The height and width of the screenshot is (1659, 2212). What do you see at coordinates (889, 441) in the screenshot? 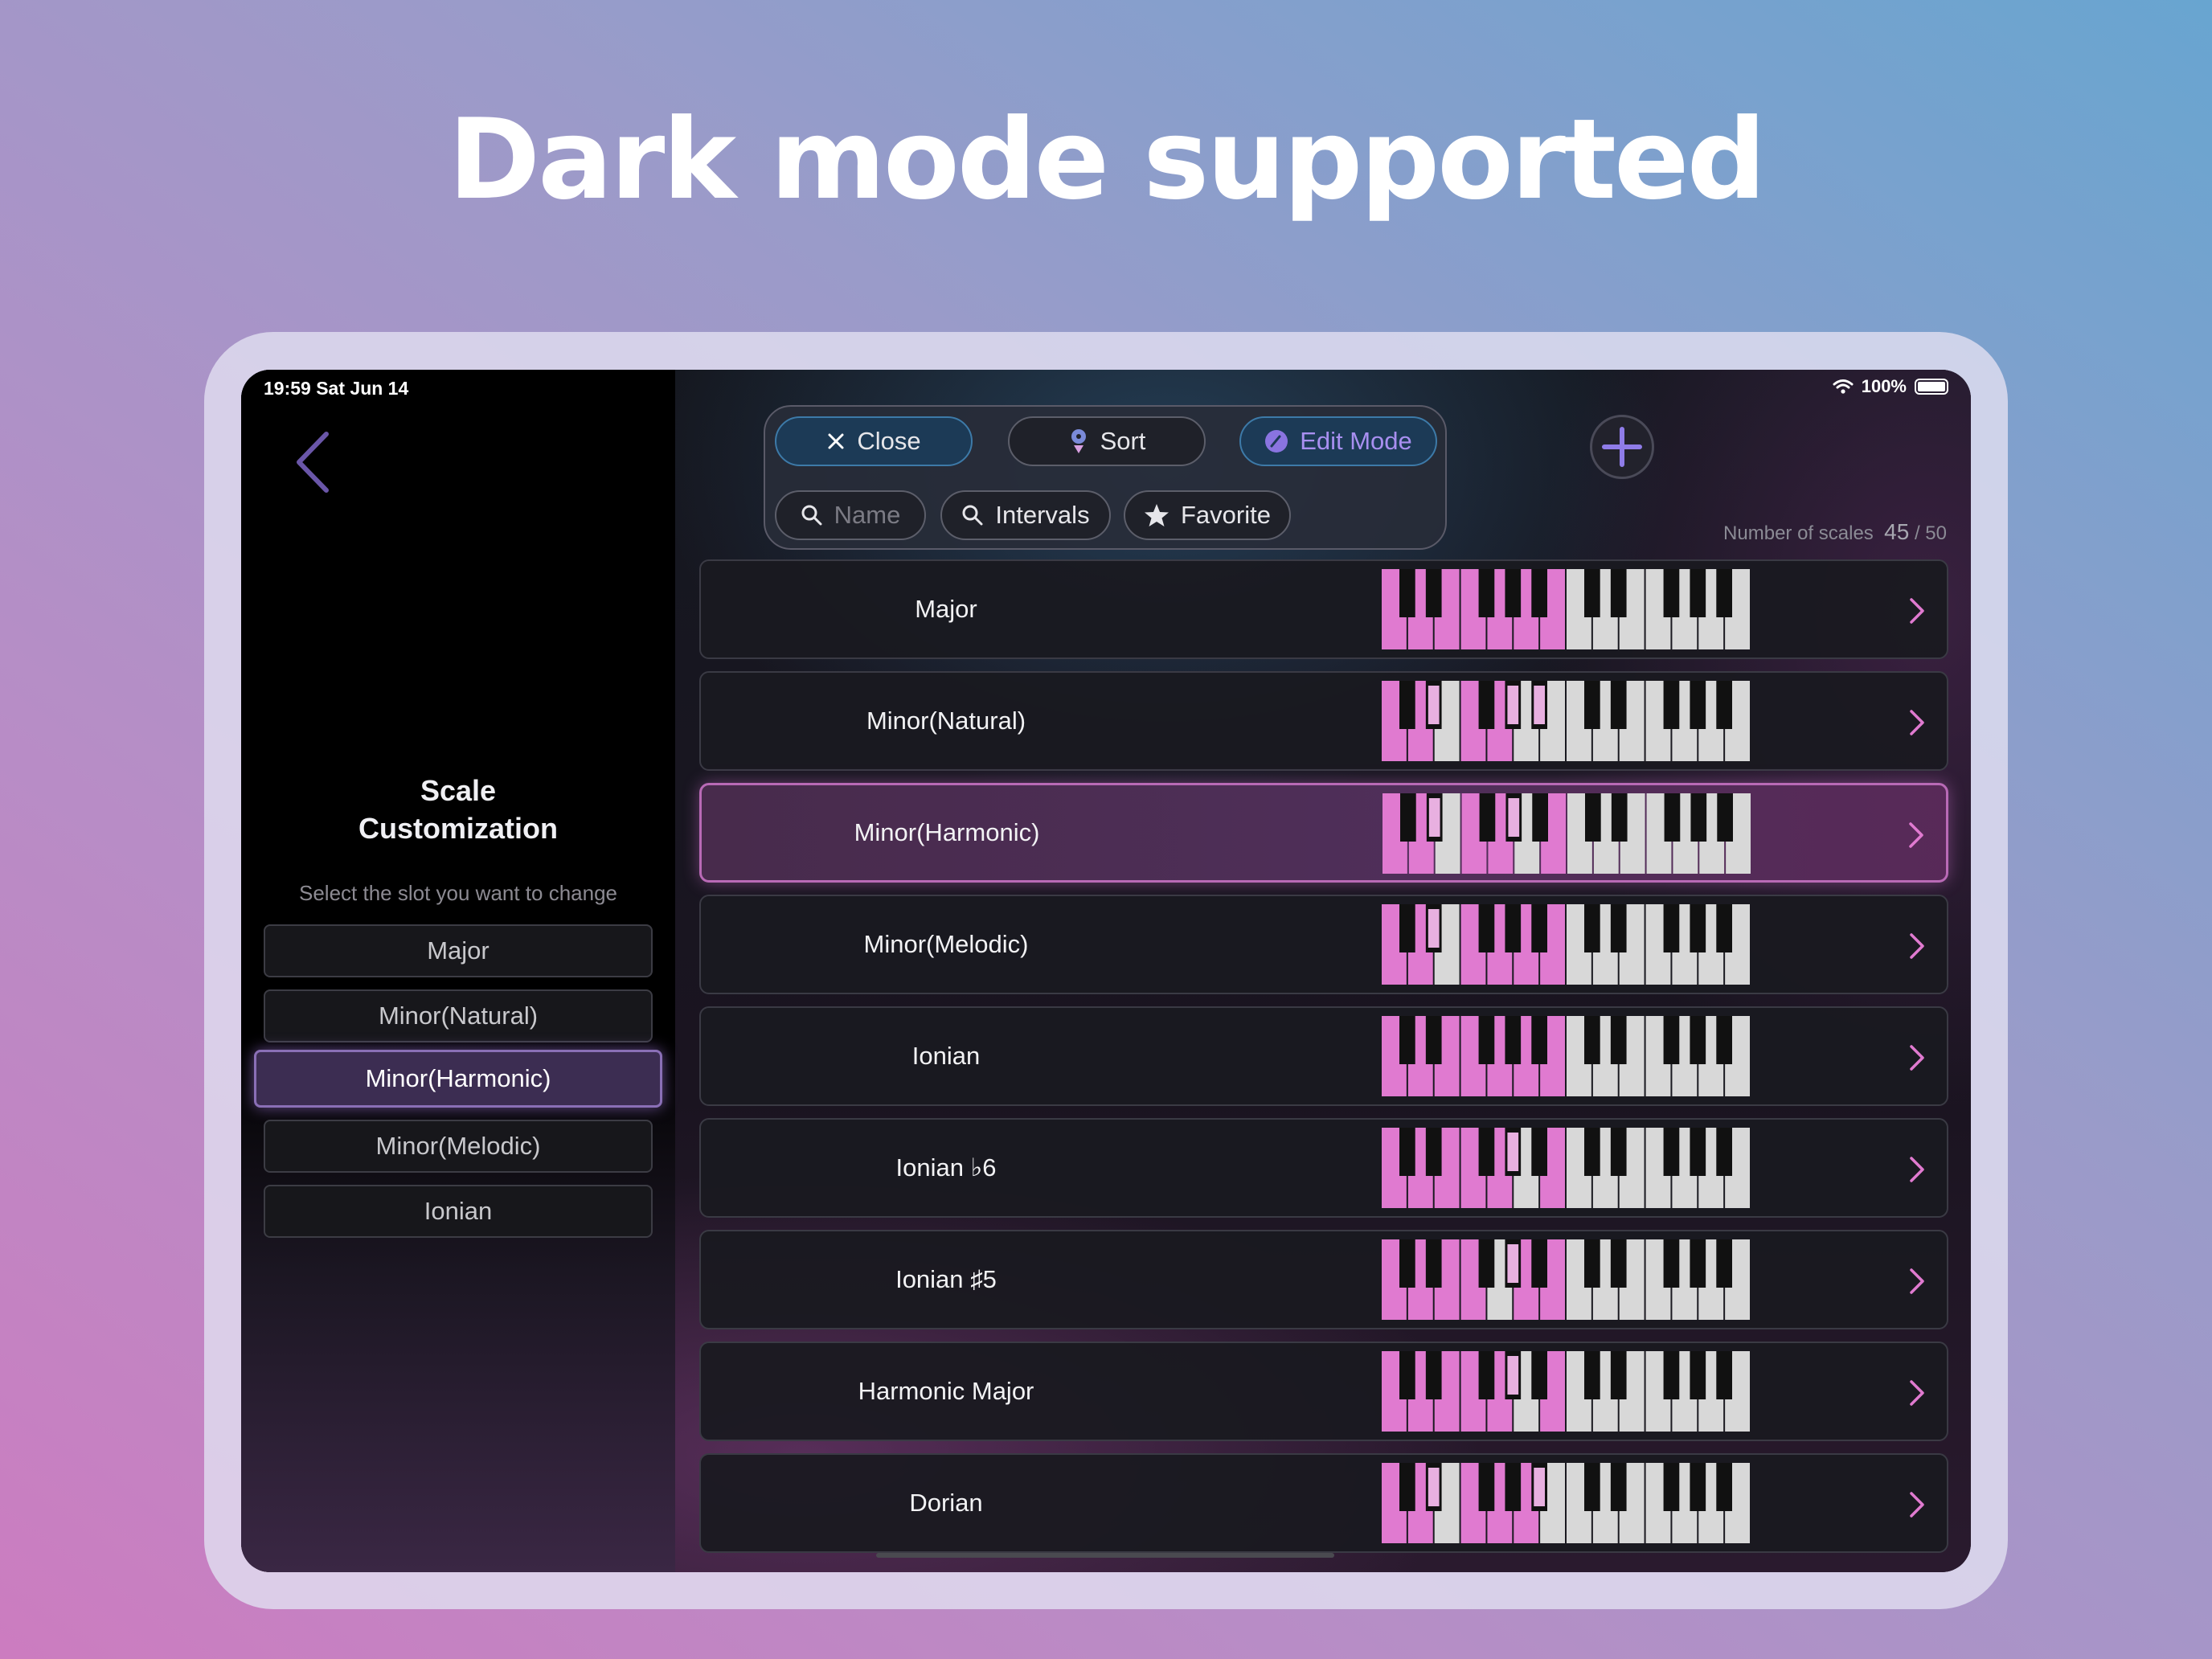
I see `close-label: Close` at bounding box center [889, 441].